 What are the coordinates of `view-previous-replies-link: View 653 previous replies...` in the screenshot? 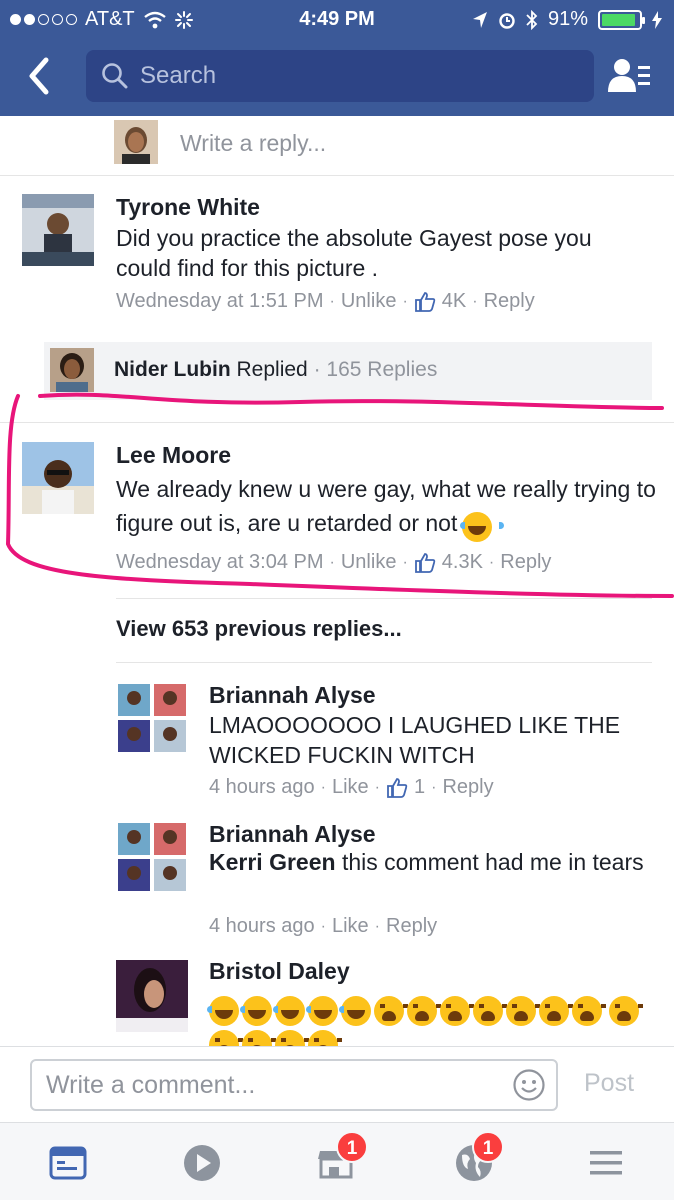 It's located at (259, 629).